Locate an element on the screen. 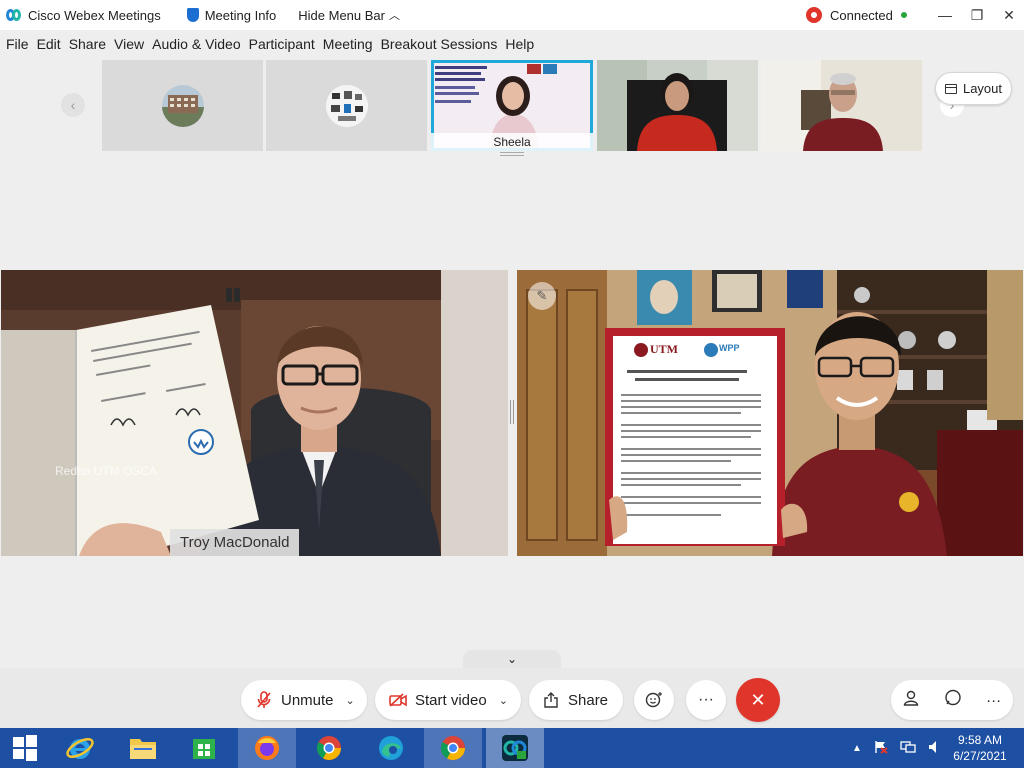  start-button is located at coordinates (25, 748).